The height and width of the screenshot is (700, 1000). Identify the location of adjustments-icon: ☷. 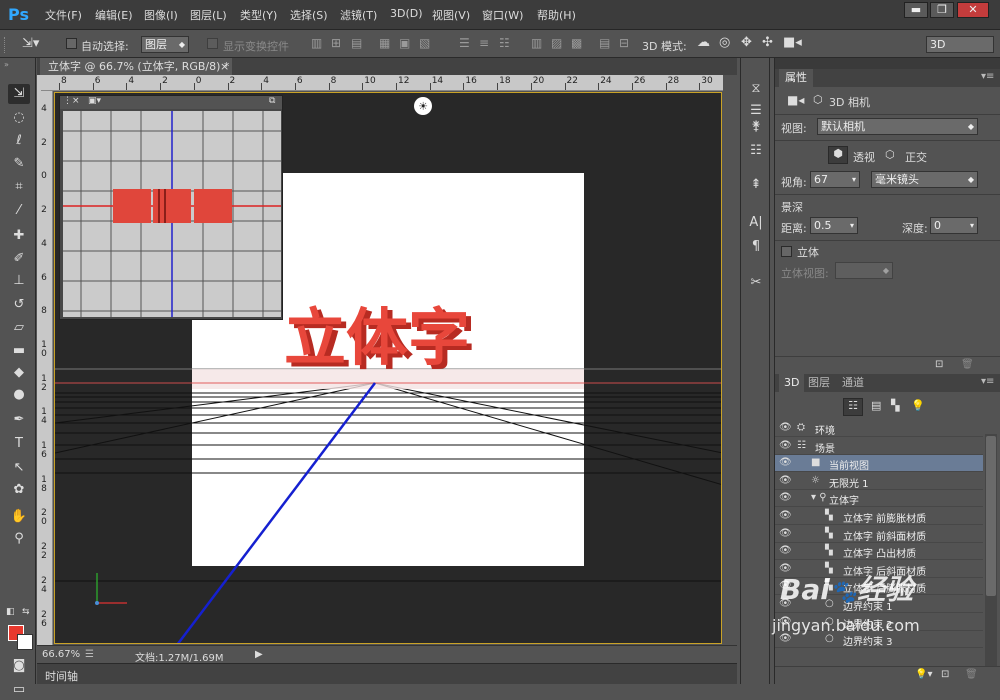
(756, 151).